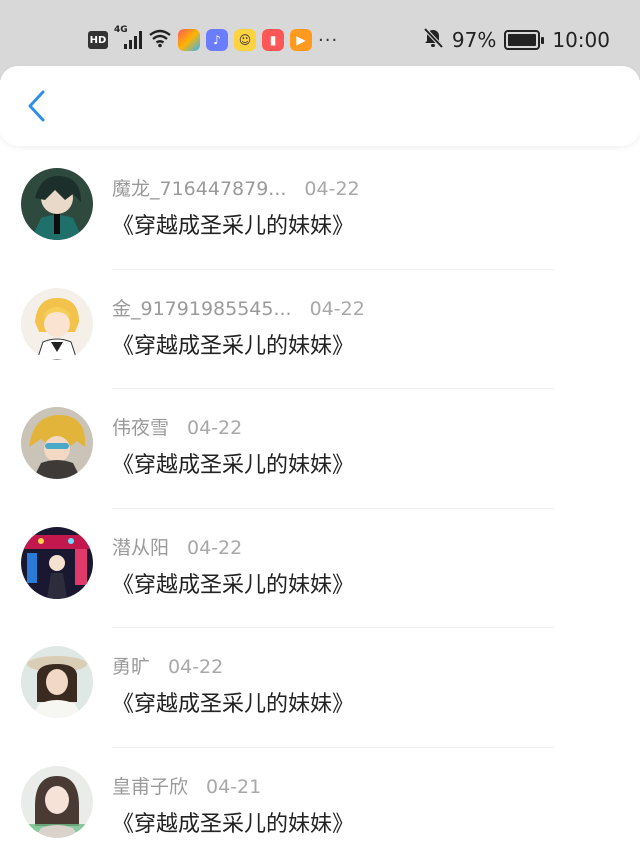 The width and height of the screenshot is (640, 861). I want to click on mute-bell-icon, so click(433, 40).